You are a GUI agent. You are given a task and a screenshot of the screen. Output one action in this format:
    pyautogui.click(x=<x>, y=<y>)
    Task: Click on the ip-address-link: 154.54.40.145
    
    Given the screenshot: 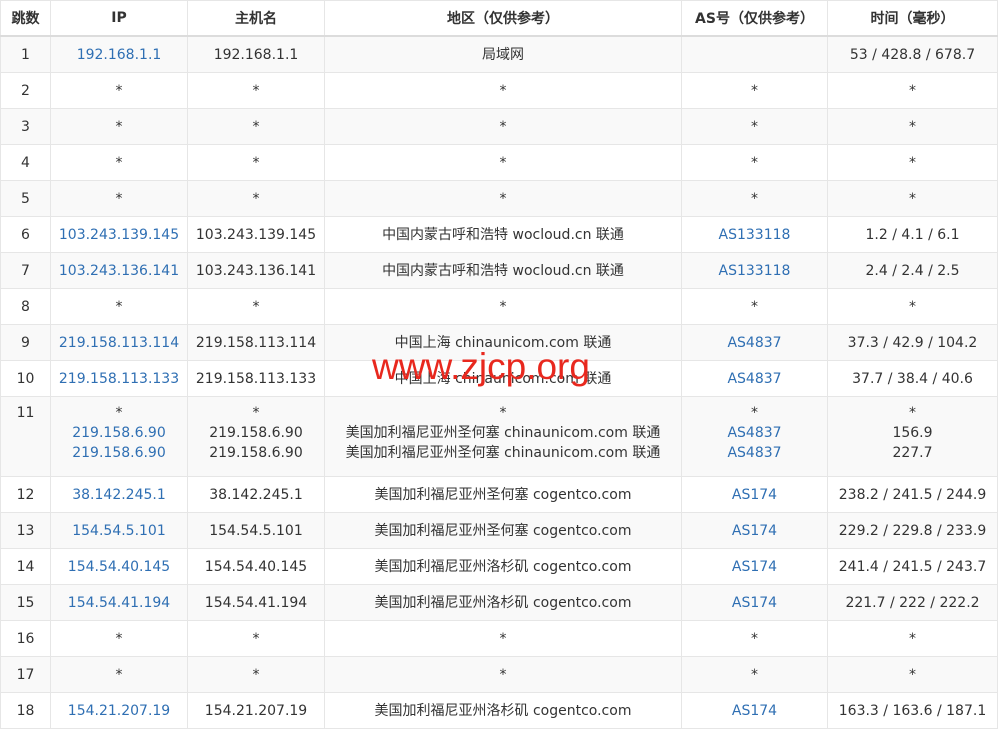 What is the action you would take?
    pyautogui.click(x=119, y=567)
    